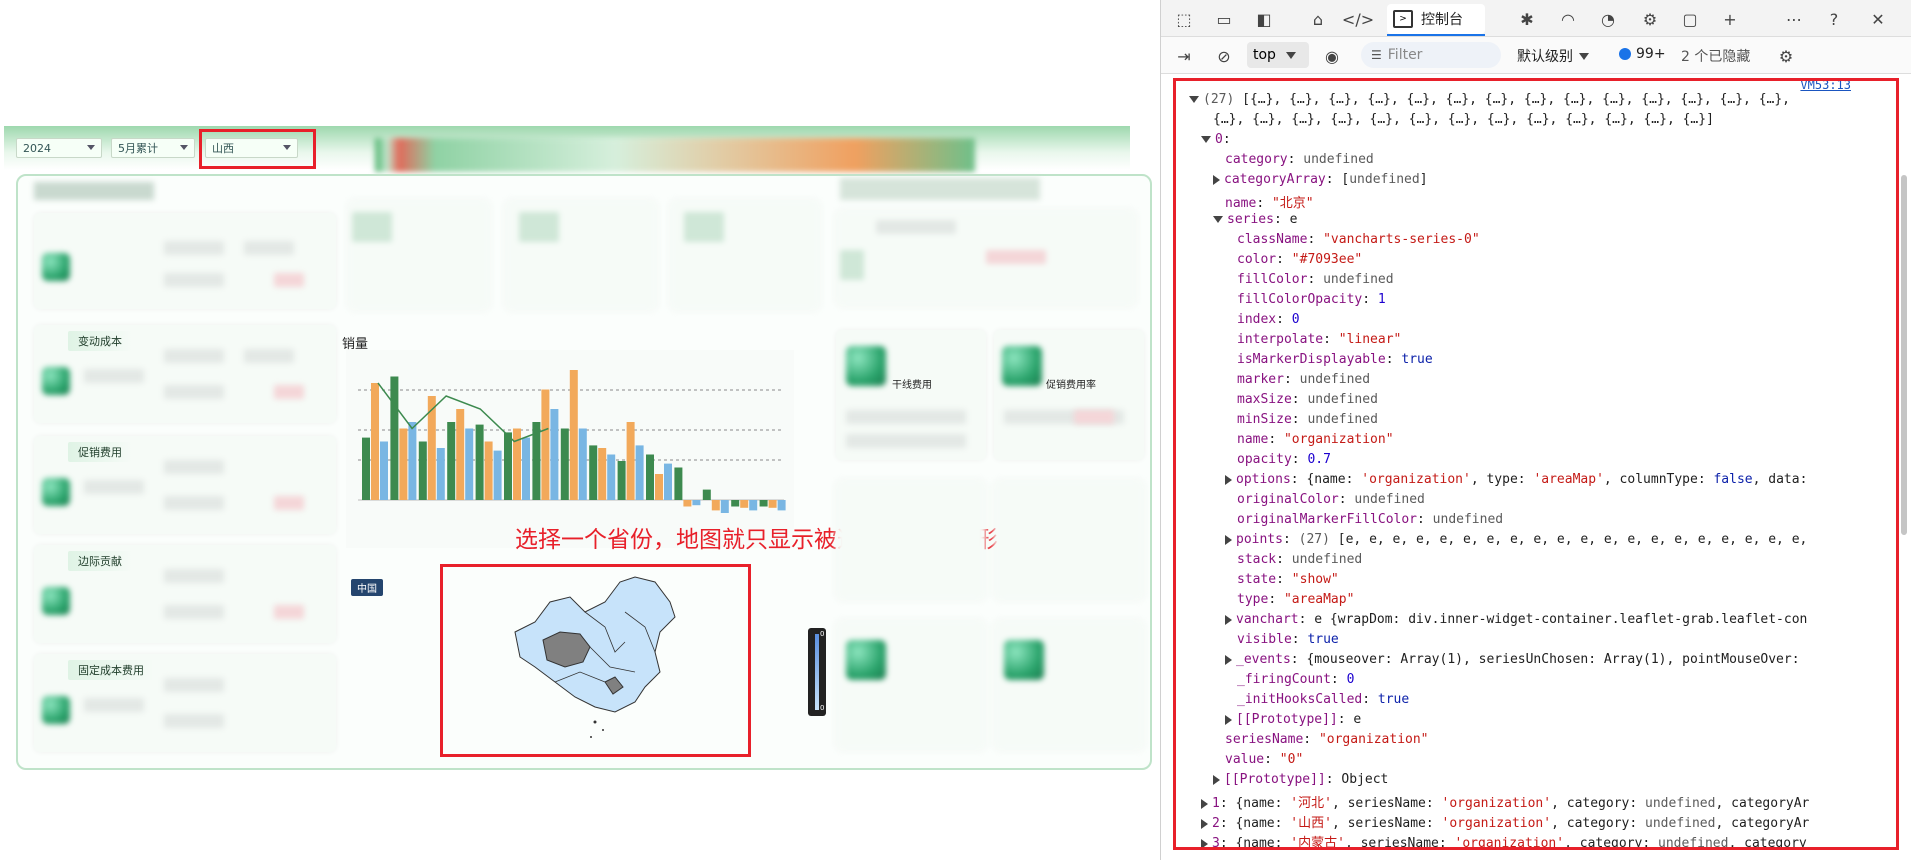  I want to click on trunk-cost-title: 干线费用, so click(912, 385).